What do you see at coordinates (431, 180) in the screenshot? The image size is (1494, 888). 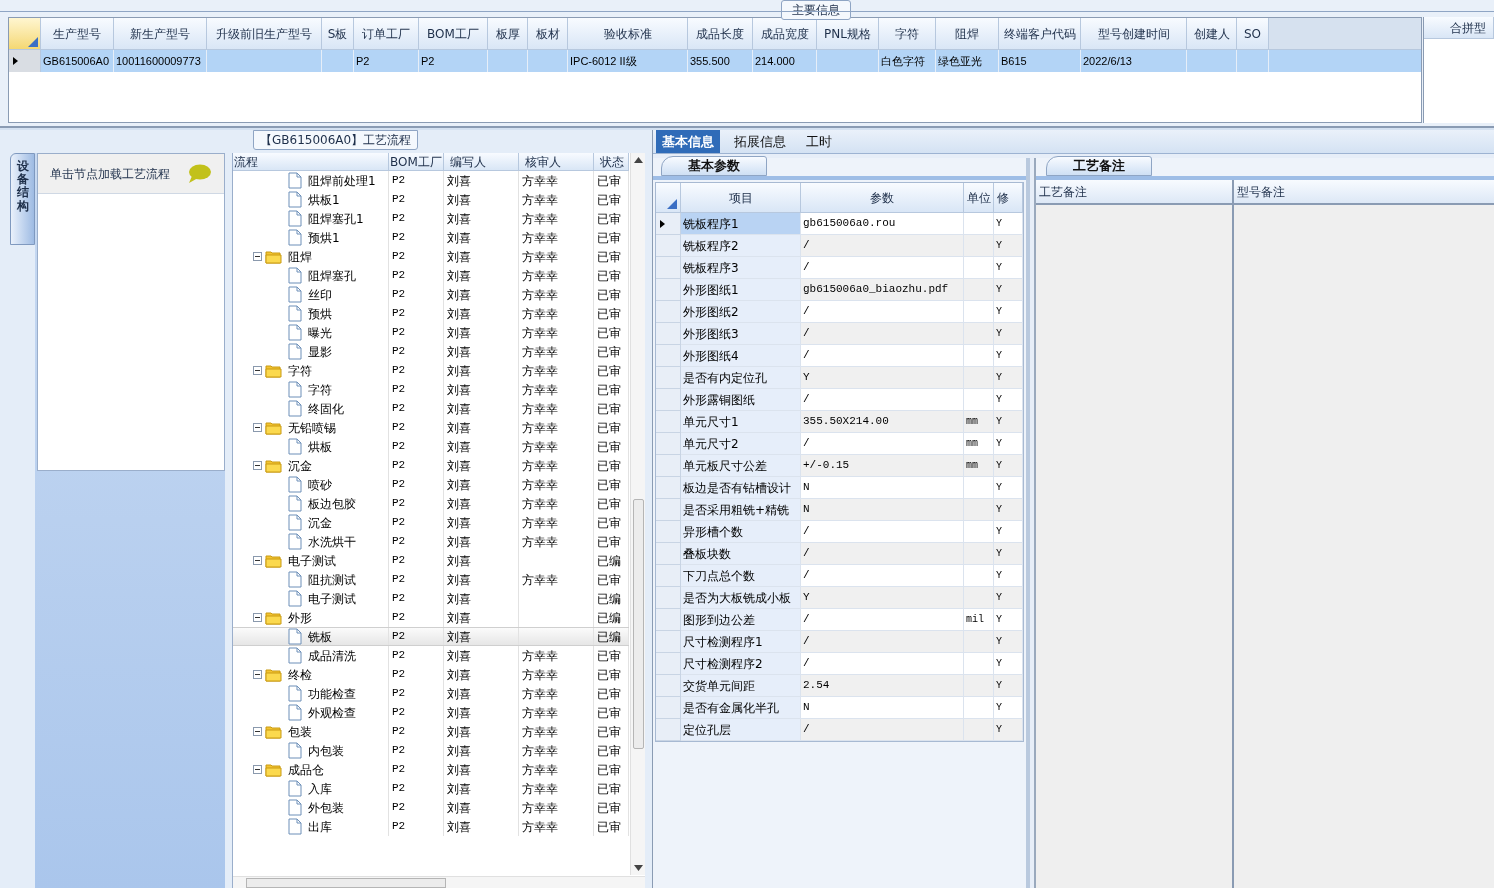 I see `tree-row: 阻焊前处理1 P2 刘喜 方幸幸 已审` at bounding box center [431, 180].